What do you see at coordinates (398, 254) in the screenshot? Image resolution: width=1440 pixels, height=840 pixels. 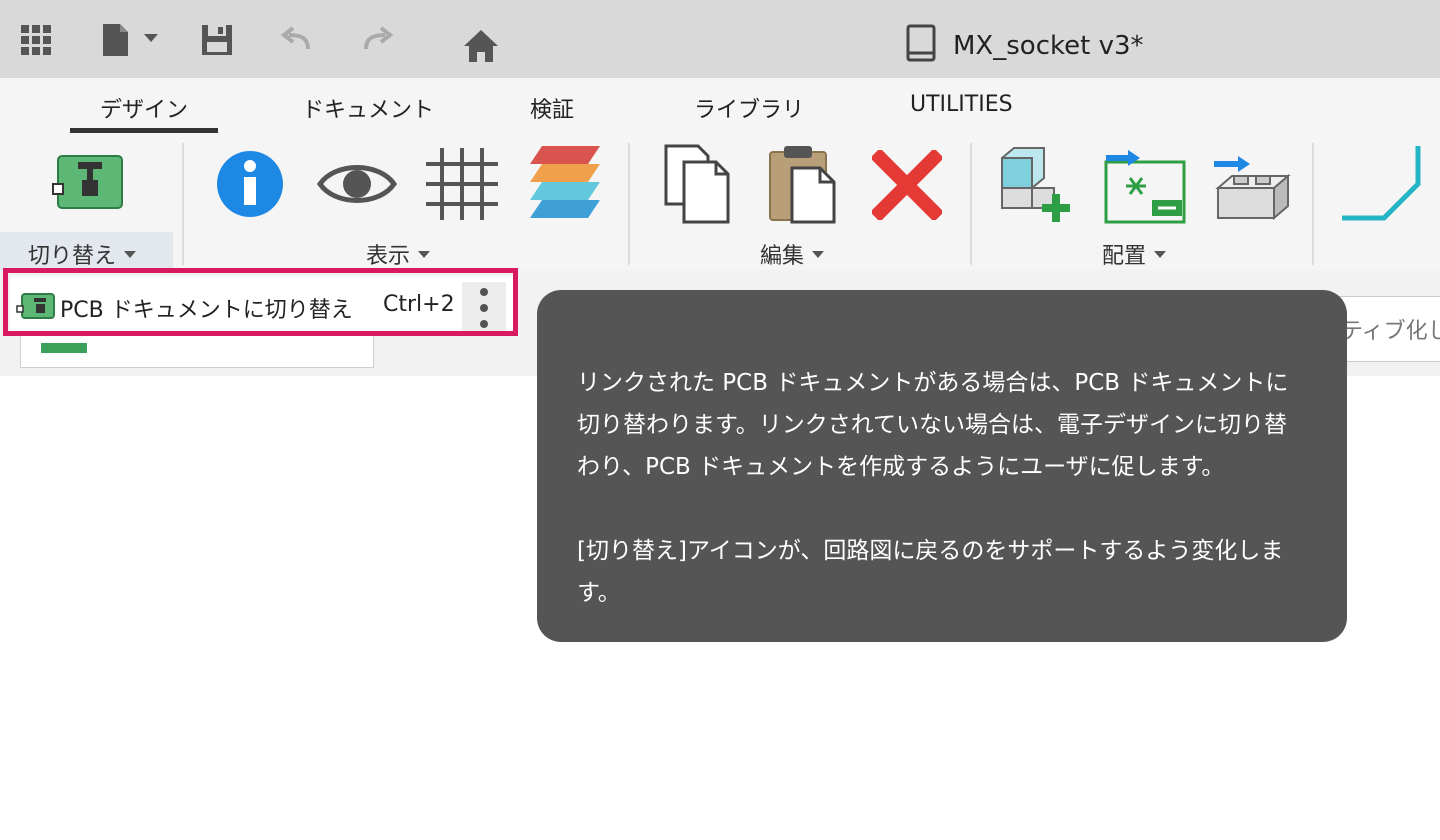 I see `group-label-display: 表示` at bounding box center [398, 254].